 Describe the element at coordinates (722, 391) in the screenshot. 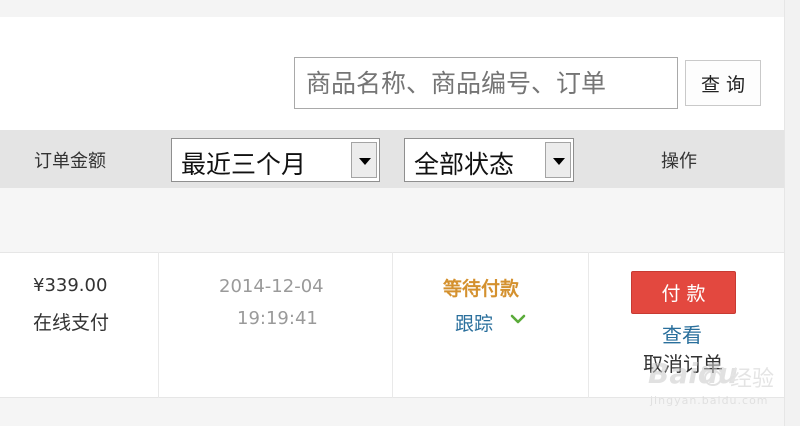

I see `baidu-jingyan-watermark: Baidu 经验 jingyan.baidu.com` at that location.